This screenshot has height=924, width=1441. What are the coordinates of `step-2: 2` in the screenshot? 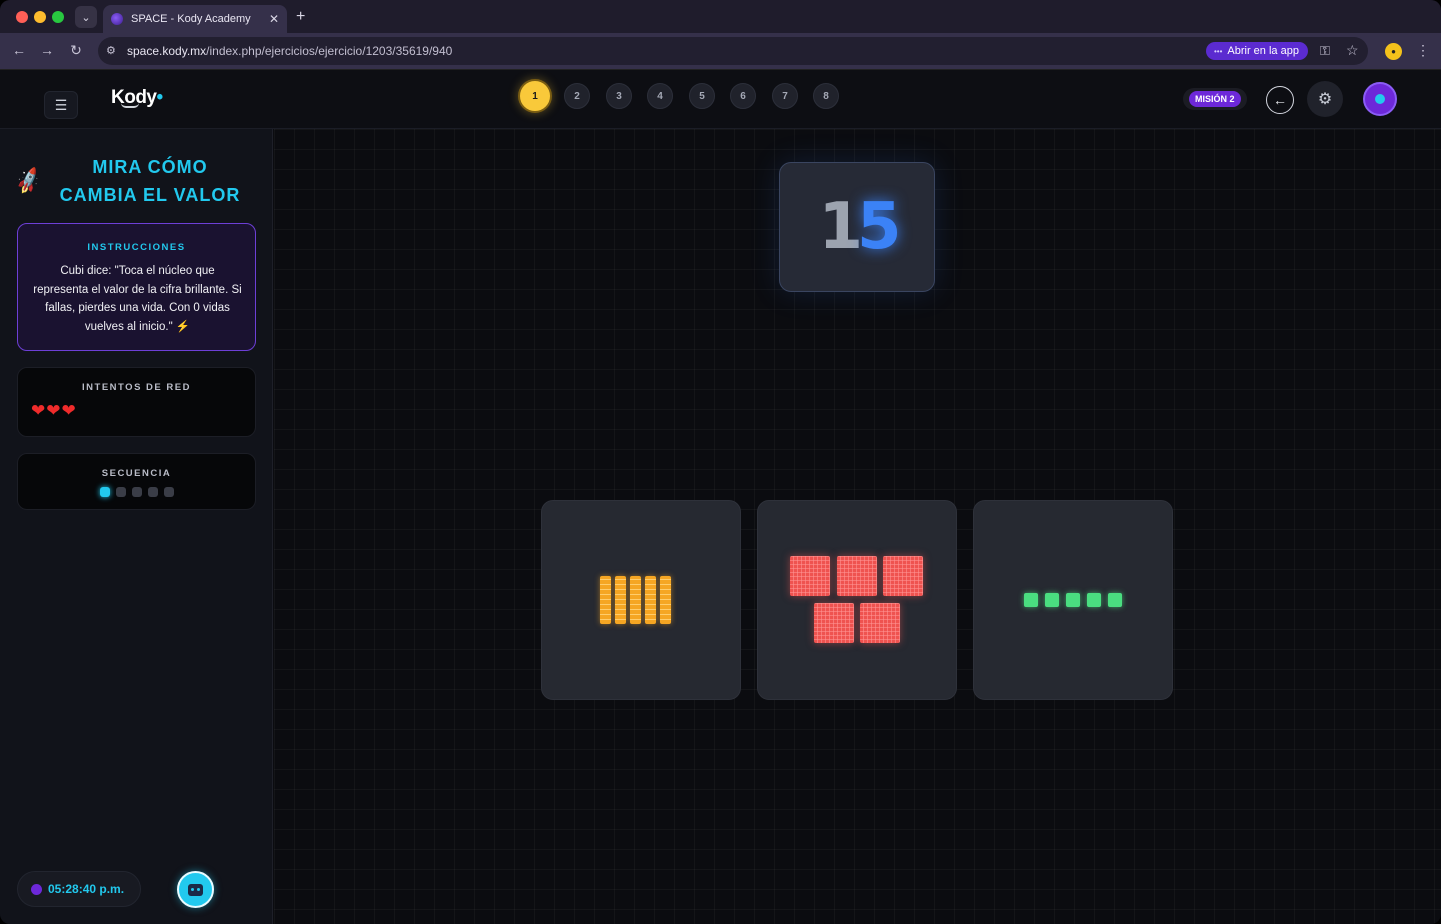 It's located at (577, 96).